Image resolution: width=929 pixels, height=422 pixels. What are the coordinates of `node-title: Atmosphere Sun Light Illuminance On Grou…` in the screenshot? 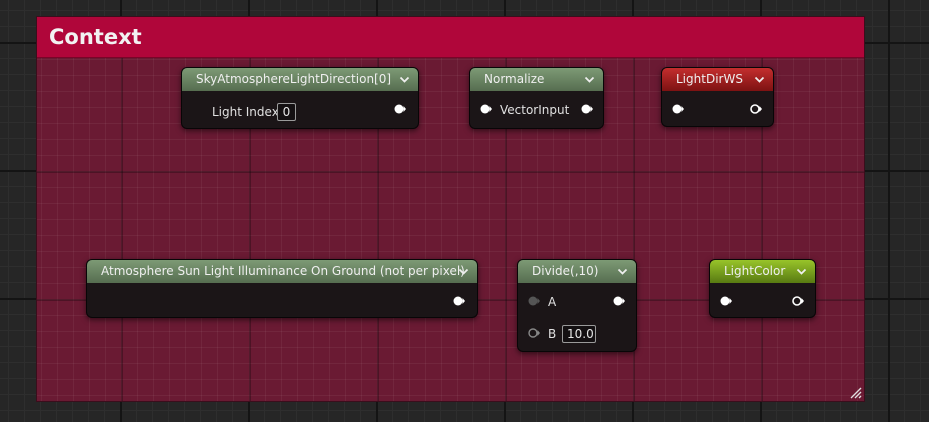 It's located at (283, 271).